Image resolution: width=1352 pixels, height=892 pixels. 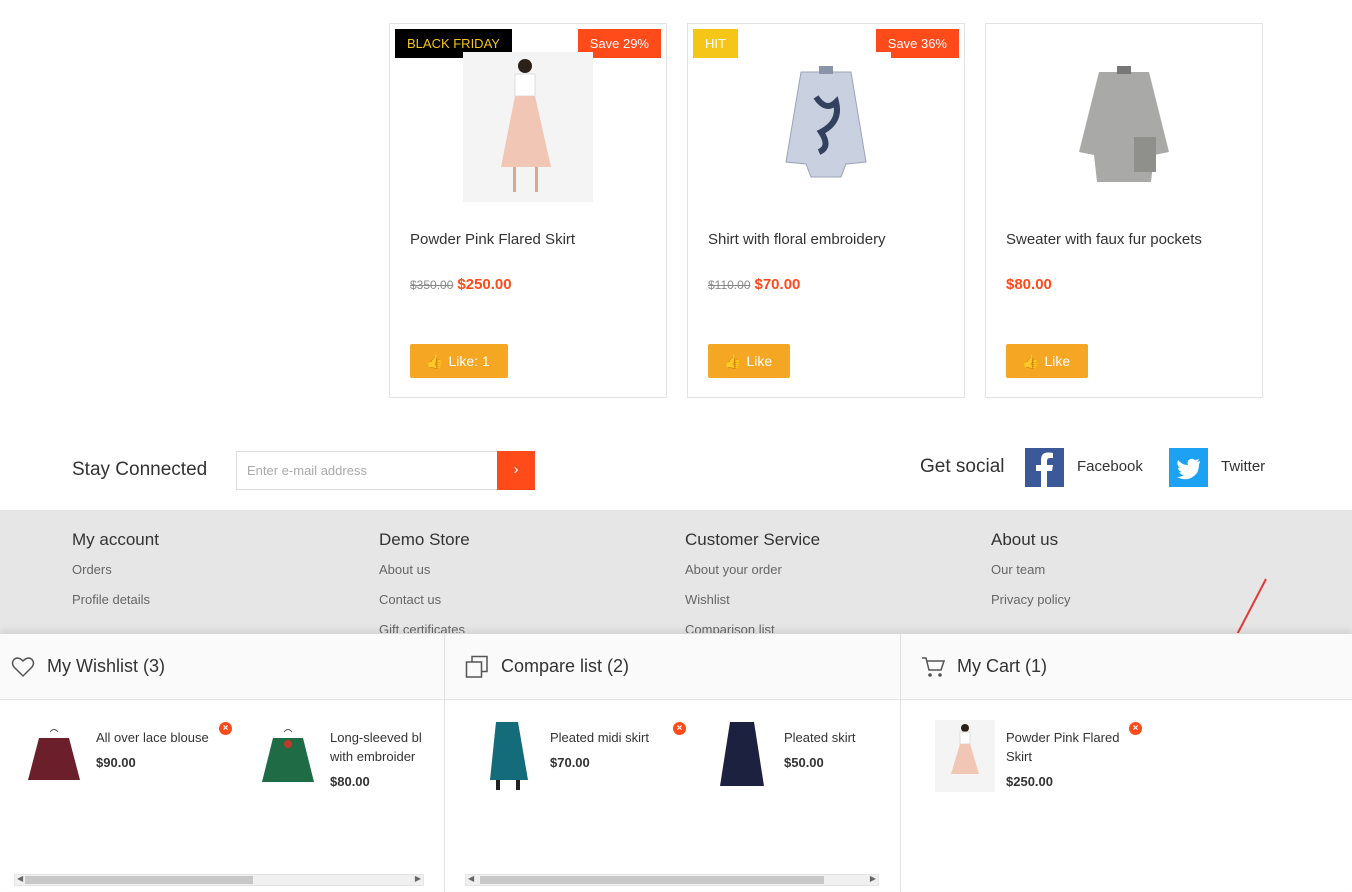 I want to click on footer-heading: About us, so click(x=1025, y=539).